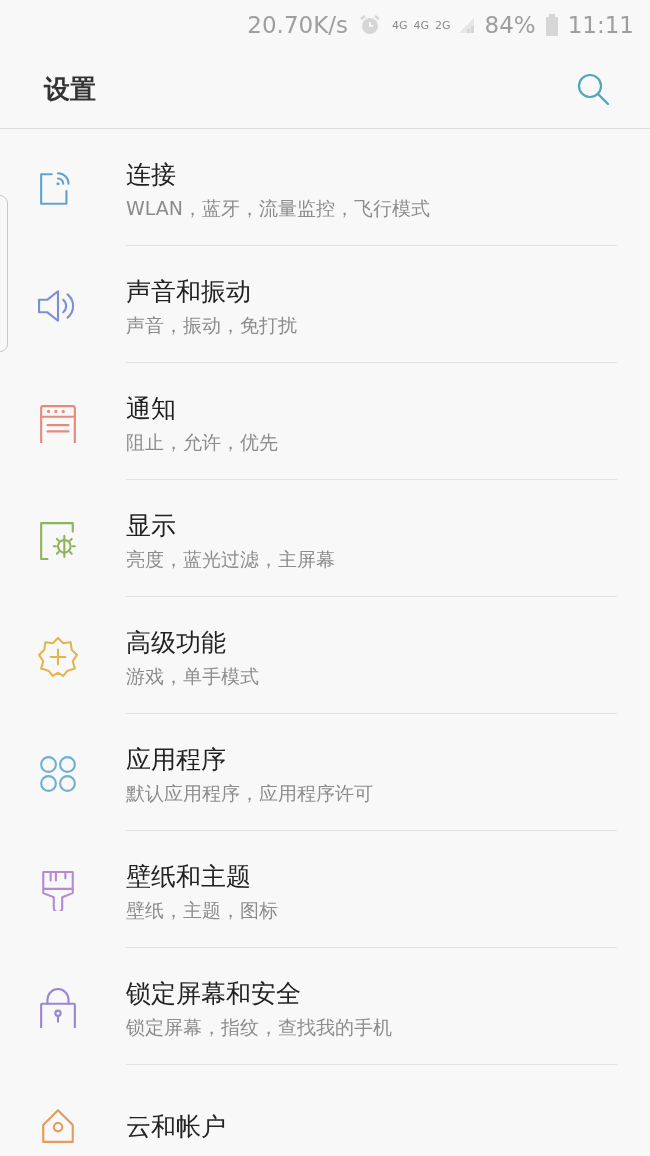 This screenshot has width=650, height=1156. What do you see at coordinates (189, 292) in the screenshot?
I see `item-title: 声音和振动` at bounding box center [189, 292].